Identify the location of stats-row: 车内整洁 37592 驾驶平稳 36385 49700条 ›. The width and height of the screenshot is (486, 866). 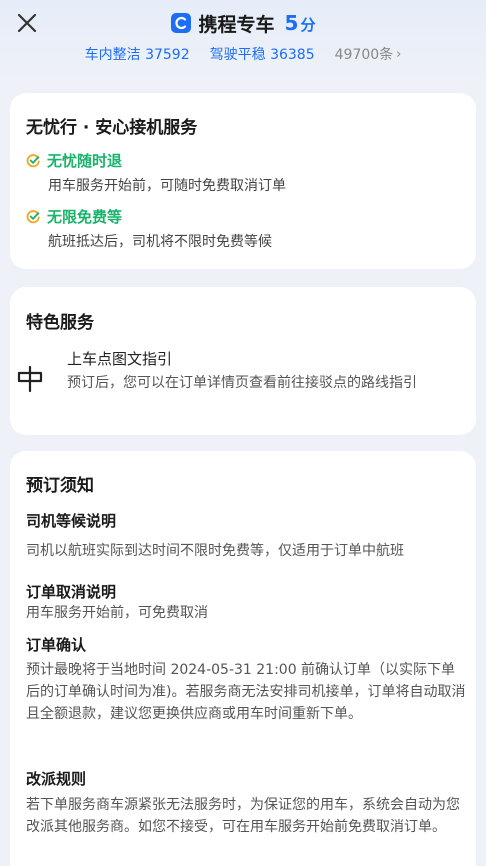
(243, 54).